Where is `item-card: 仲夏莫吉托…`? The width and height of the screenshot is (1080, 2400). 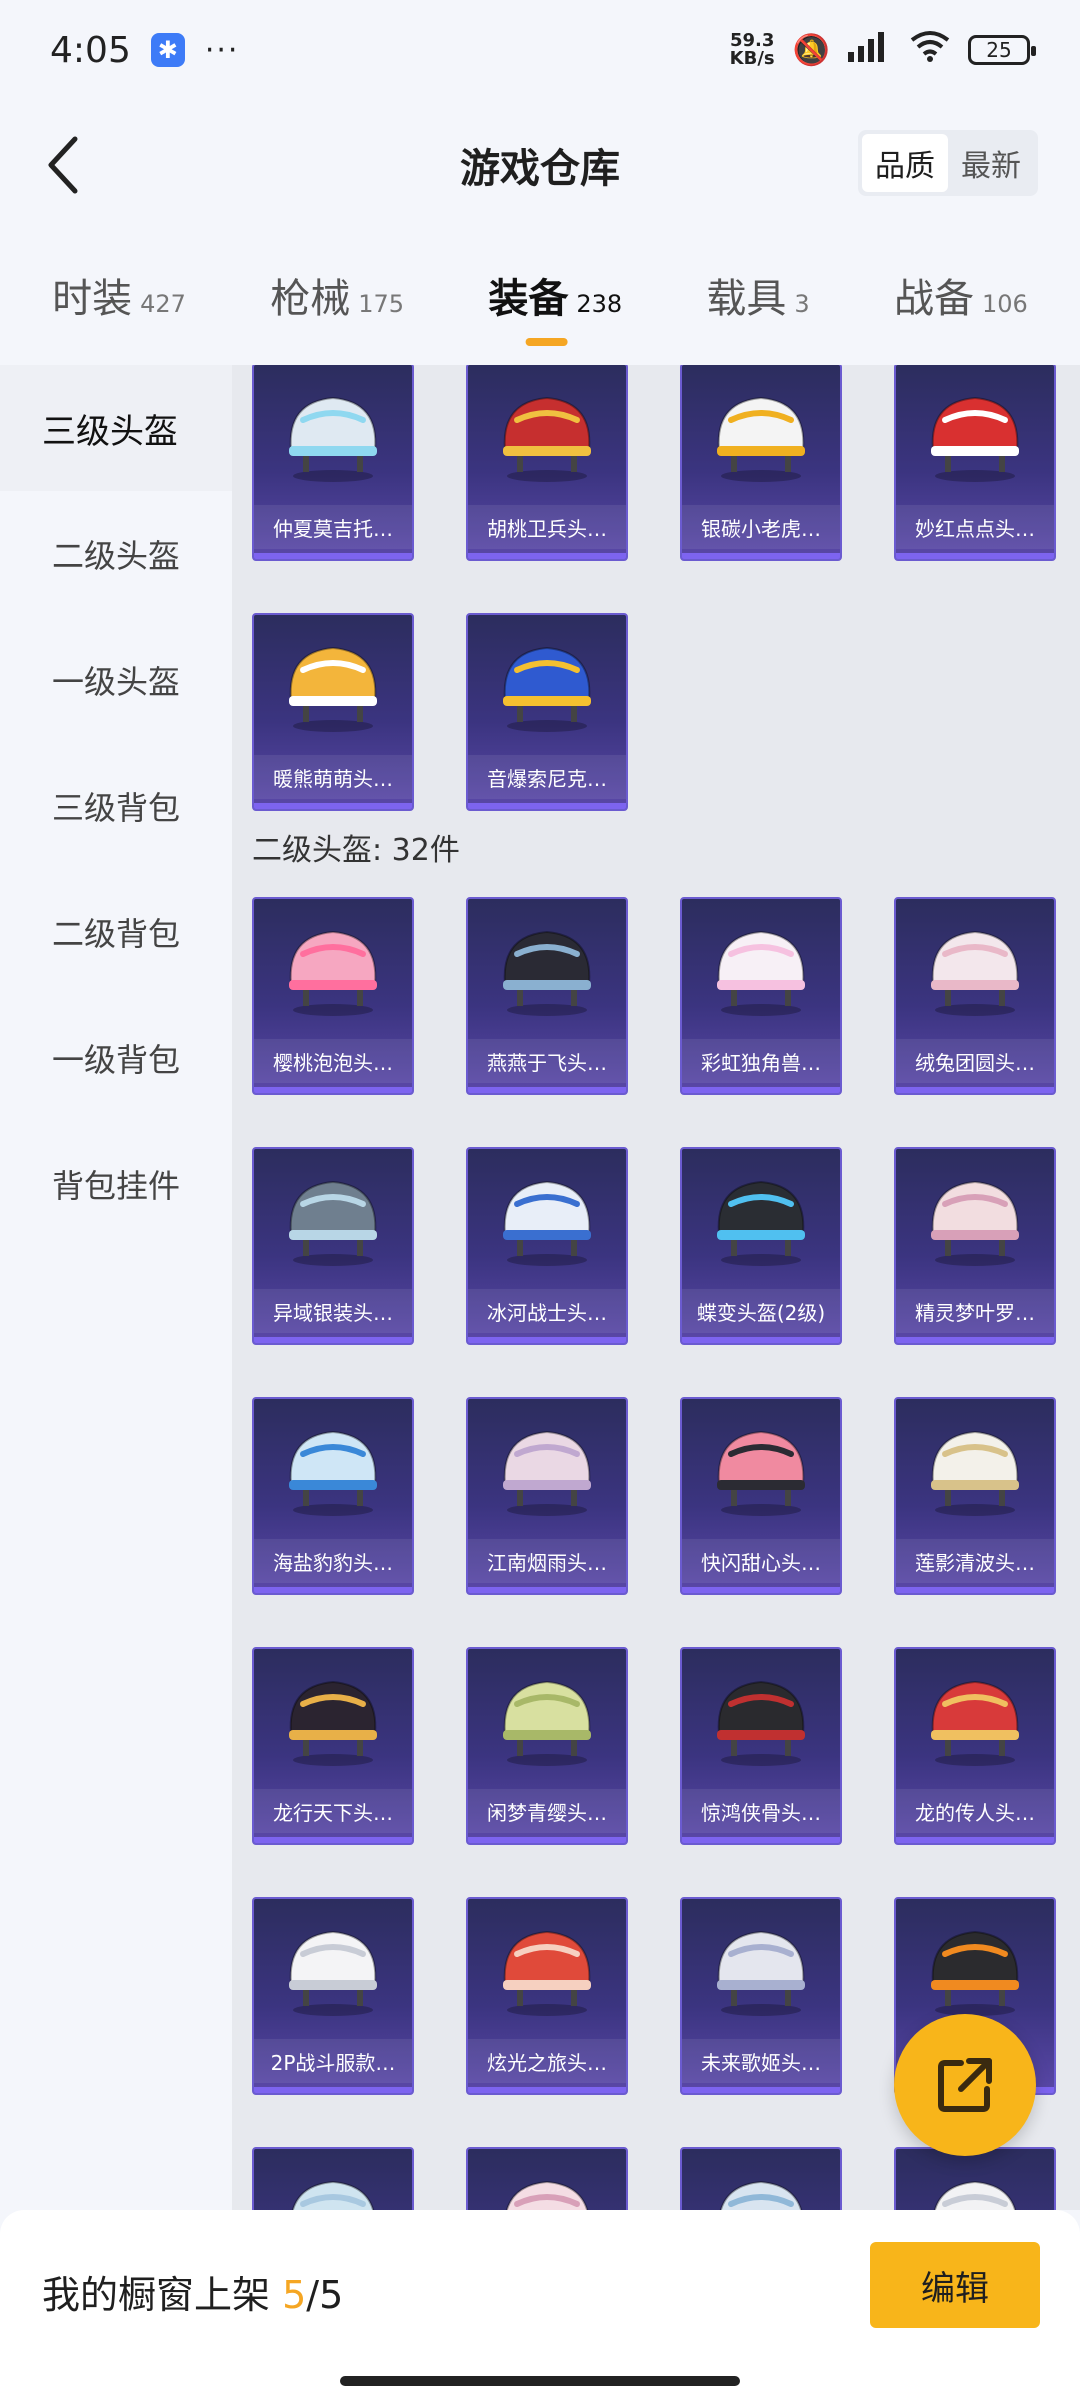
item-card: 仲夏莫吉托… is located at coordinates (333, 463).